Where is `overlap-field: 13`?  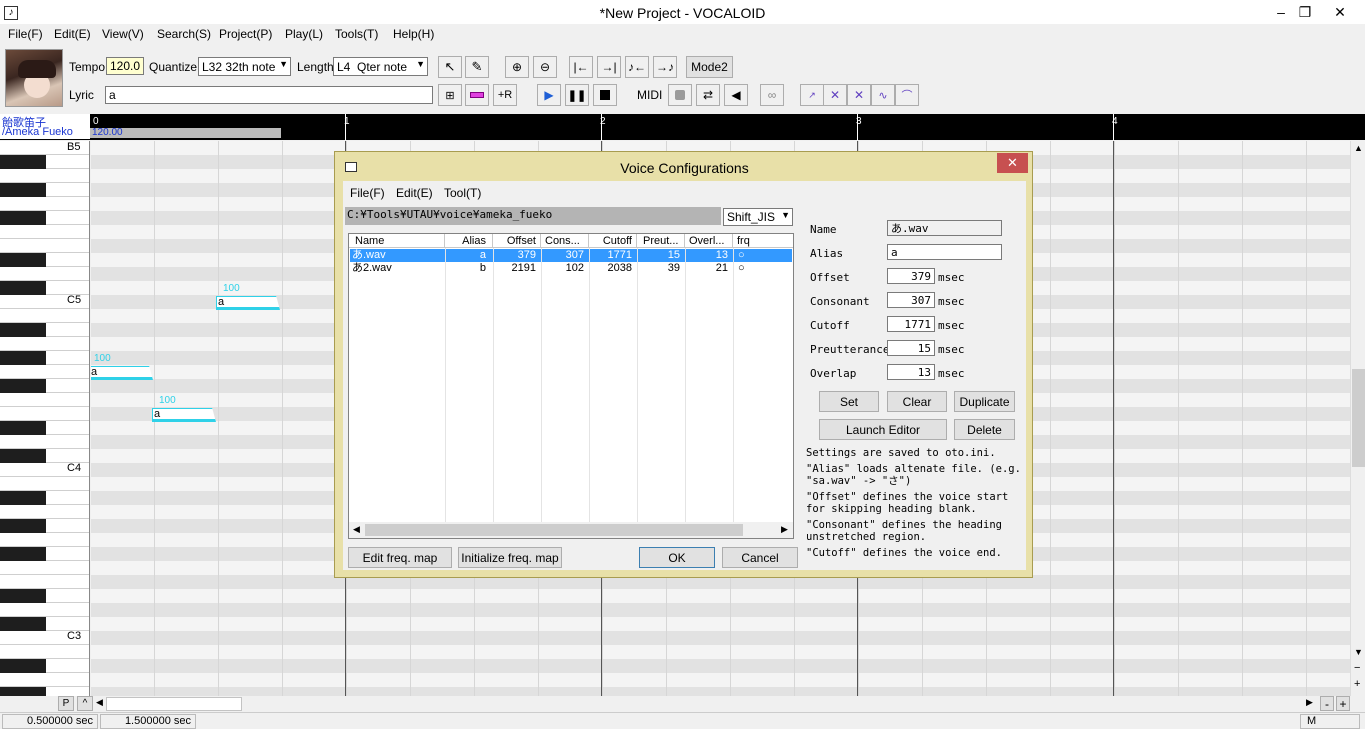
overlap-field: 13 is located at coordinates (911, 372).